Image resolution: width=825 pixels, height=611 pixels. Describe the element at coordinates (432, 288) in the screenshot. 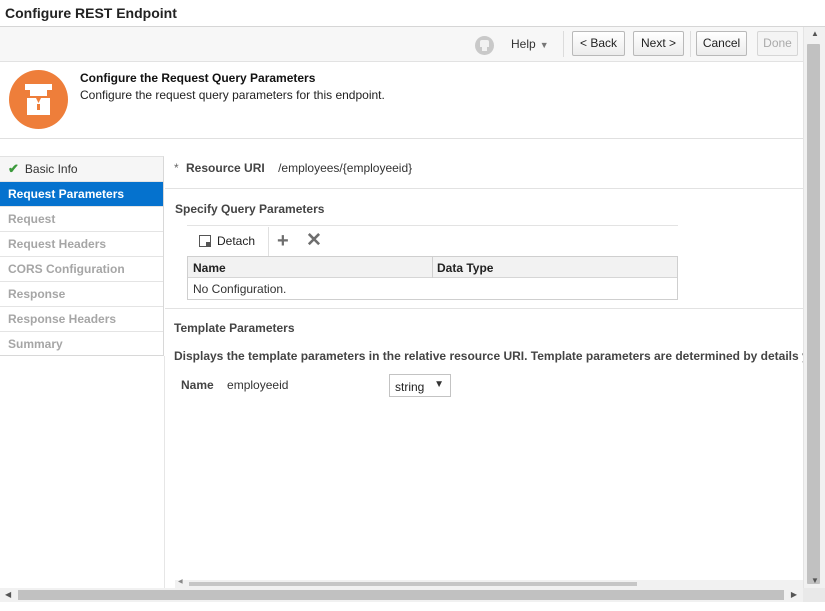

I see `table-body: No Configuration.` at that location.